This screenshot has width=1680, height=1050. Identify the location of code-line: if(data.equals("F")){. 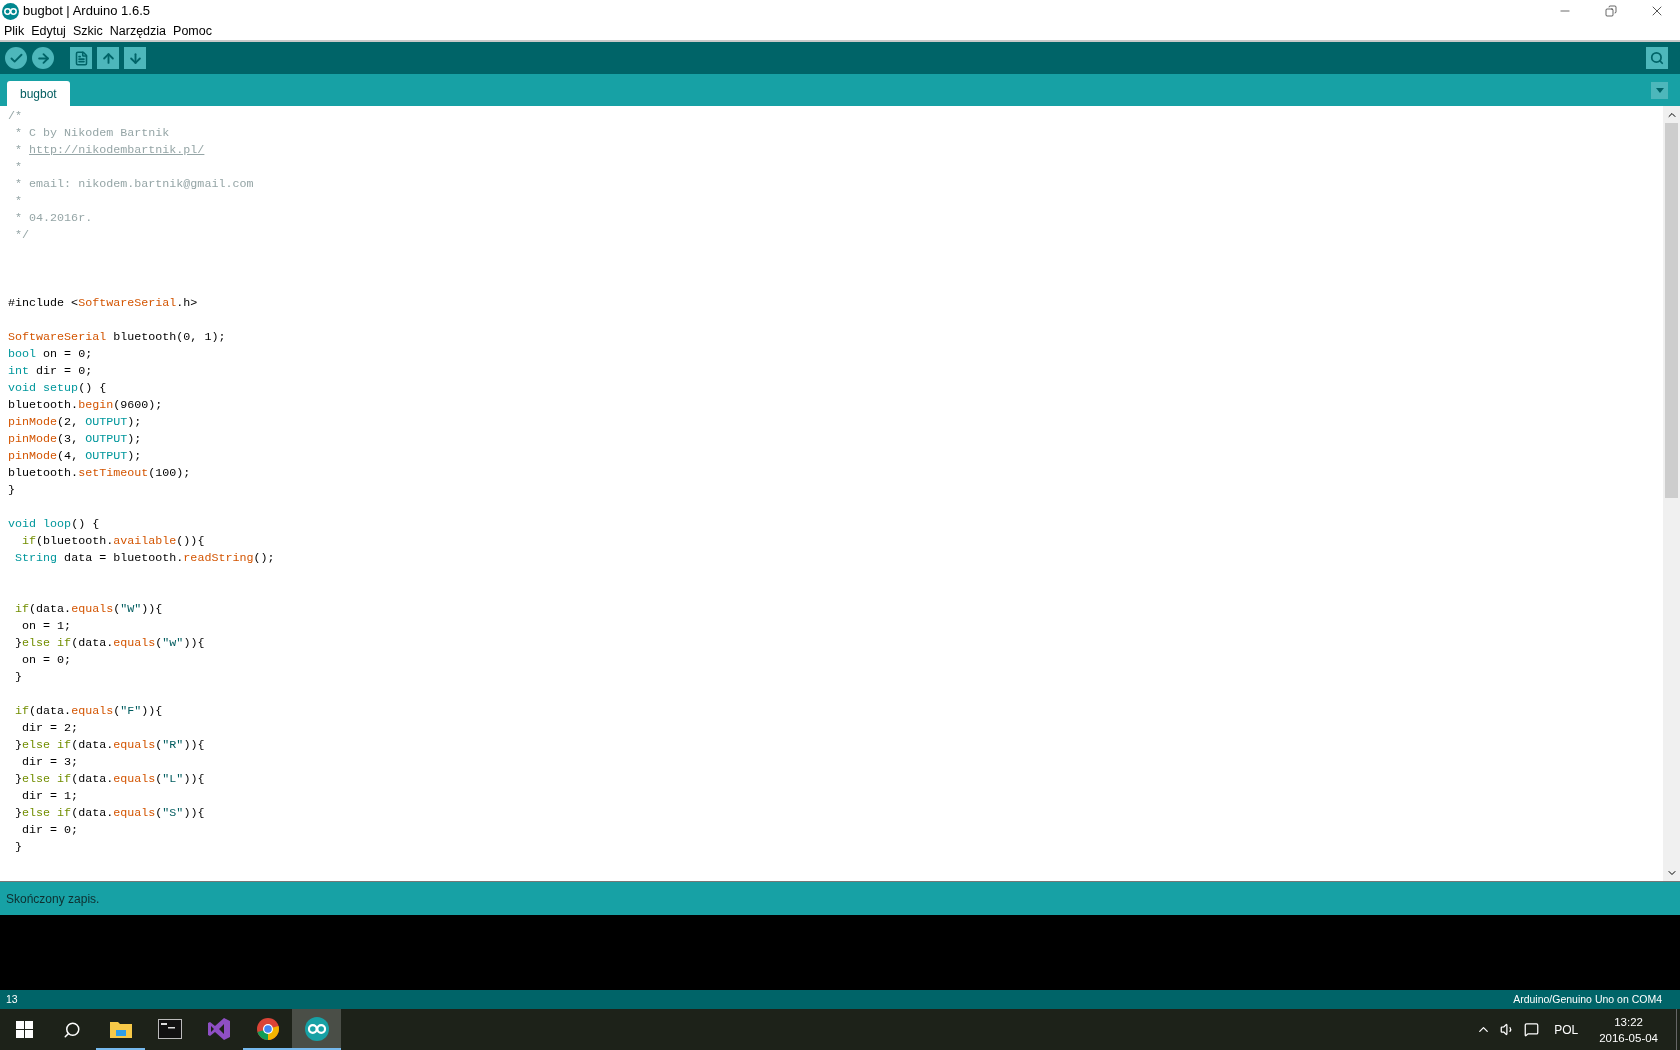
(88, 711).